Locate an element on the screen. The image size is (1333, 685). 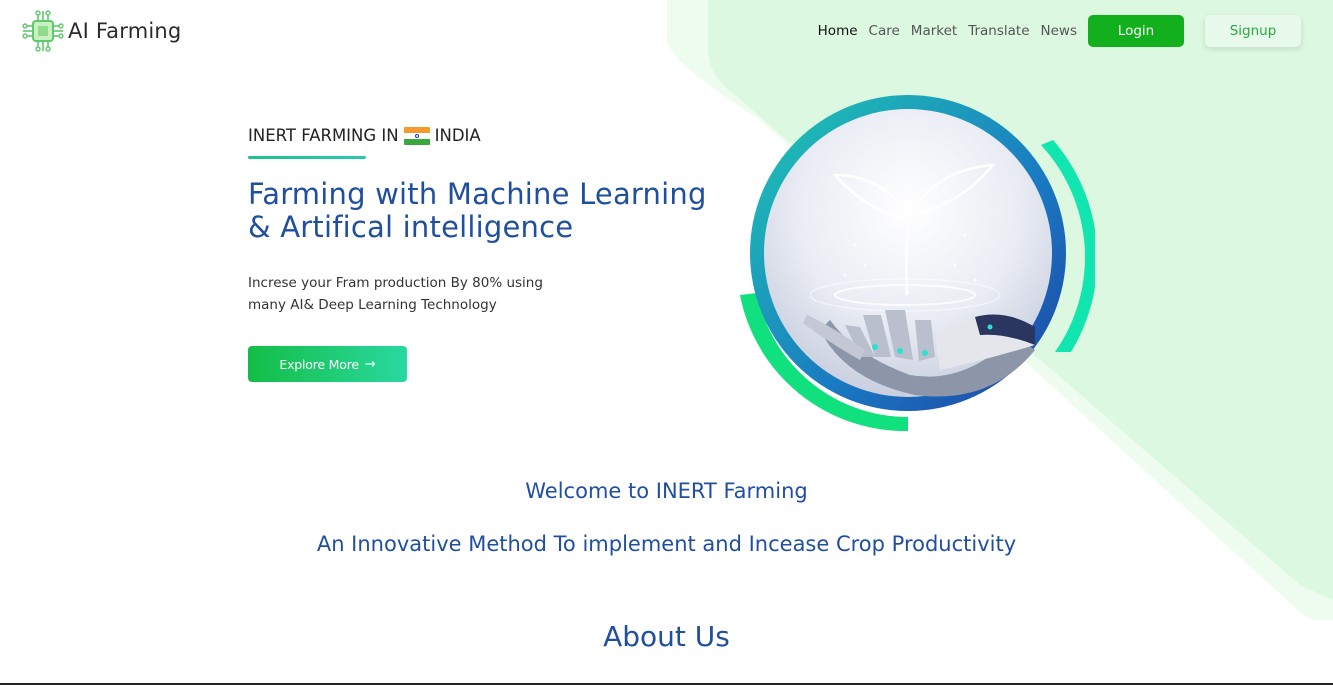
robot-hand-plant-image is located at coordinates (917, 263).